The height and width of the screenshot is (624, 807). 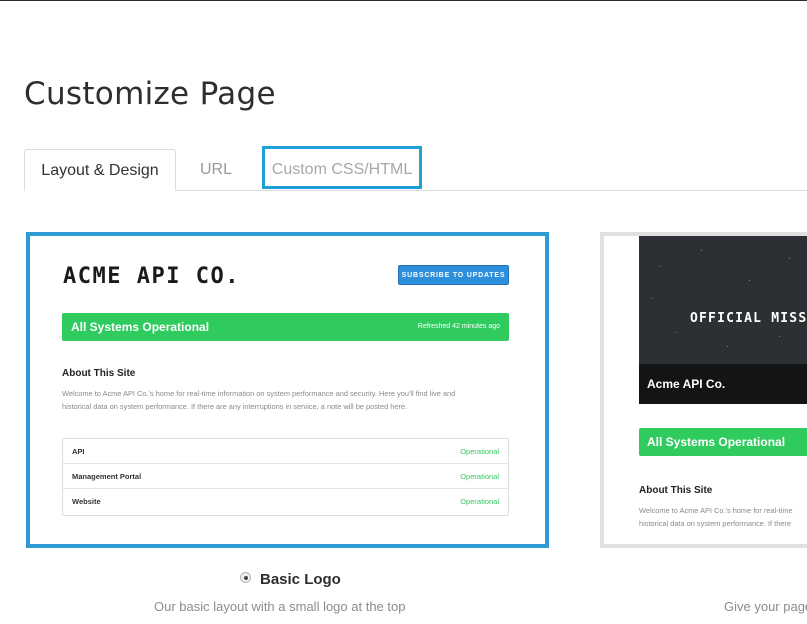 I want to click on preview-hero-title: OFFICIAL MISSION, so click(x=748, y=318).